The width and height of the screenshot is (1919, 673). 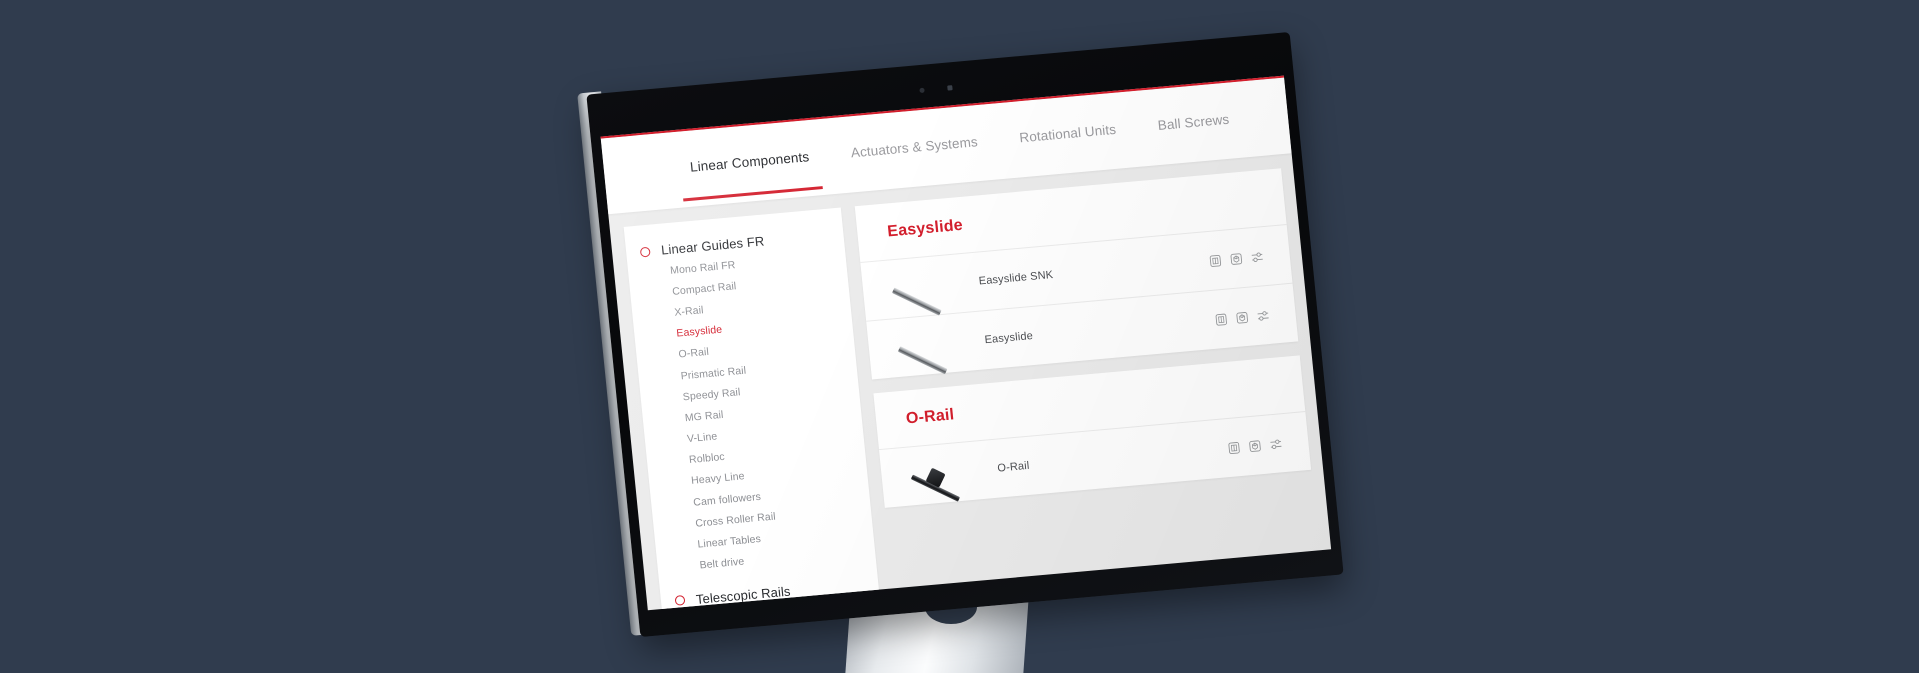 I want to click on webcam-lens-icon, so click(x=922, y=90).